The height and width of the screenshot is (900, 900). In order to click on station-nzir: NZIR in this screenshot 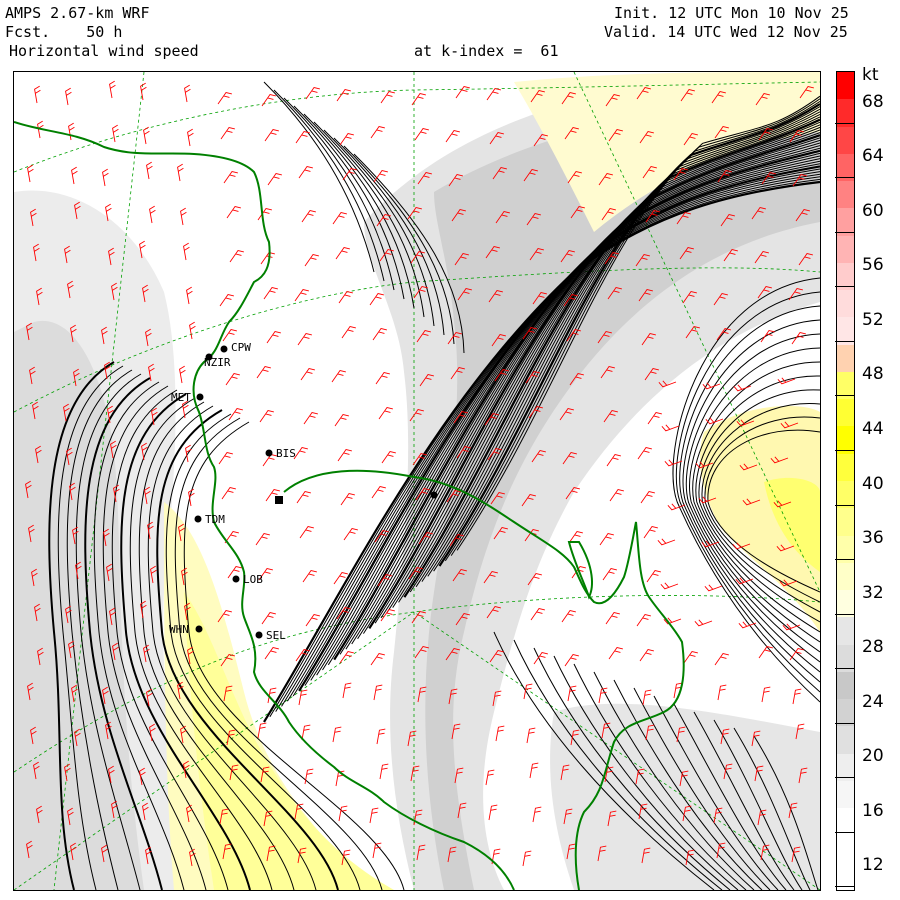, I will do `click(217, 361)`.